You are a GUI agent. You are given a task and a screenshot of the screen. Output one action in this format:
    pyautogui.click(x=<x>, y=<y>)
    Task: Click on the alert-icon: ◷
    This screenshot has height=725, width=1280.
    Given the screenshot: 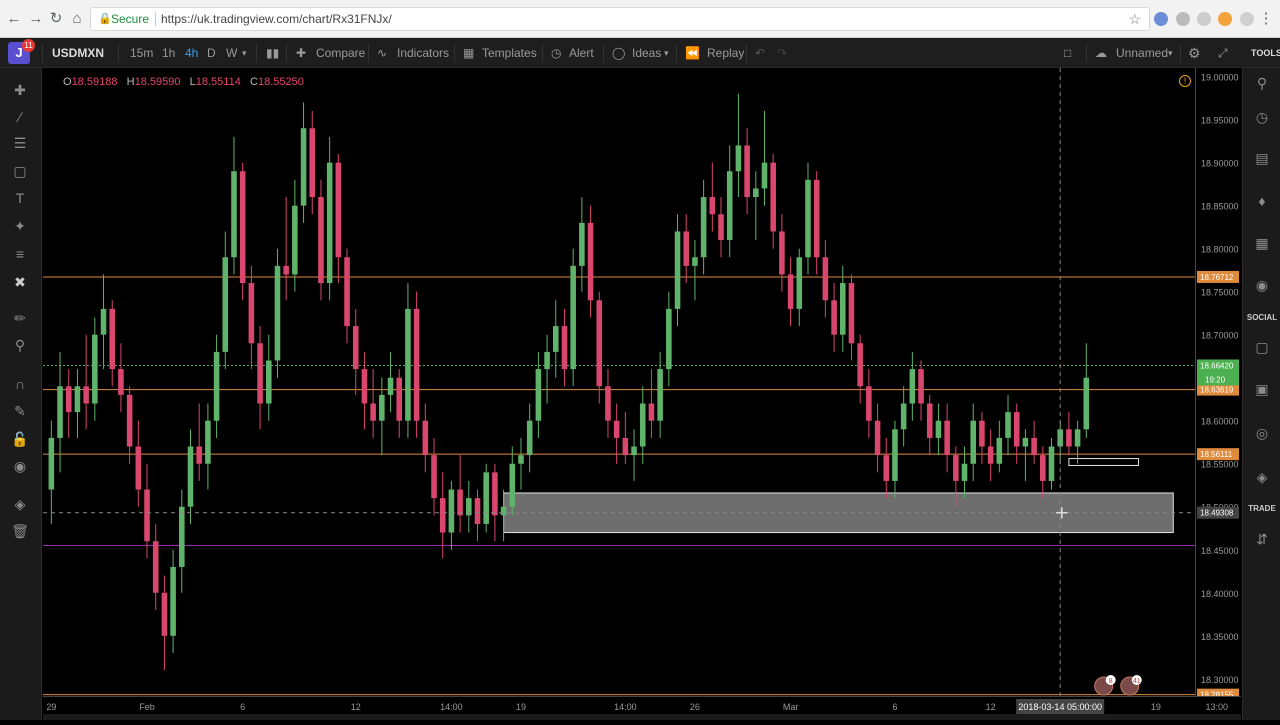 What is the action you would take?
    pyautogui.click(x=556, y=53)
    